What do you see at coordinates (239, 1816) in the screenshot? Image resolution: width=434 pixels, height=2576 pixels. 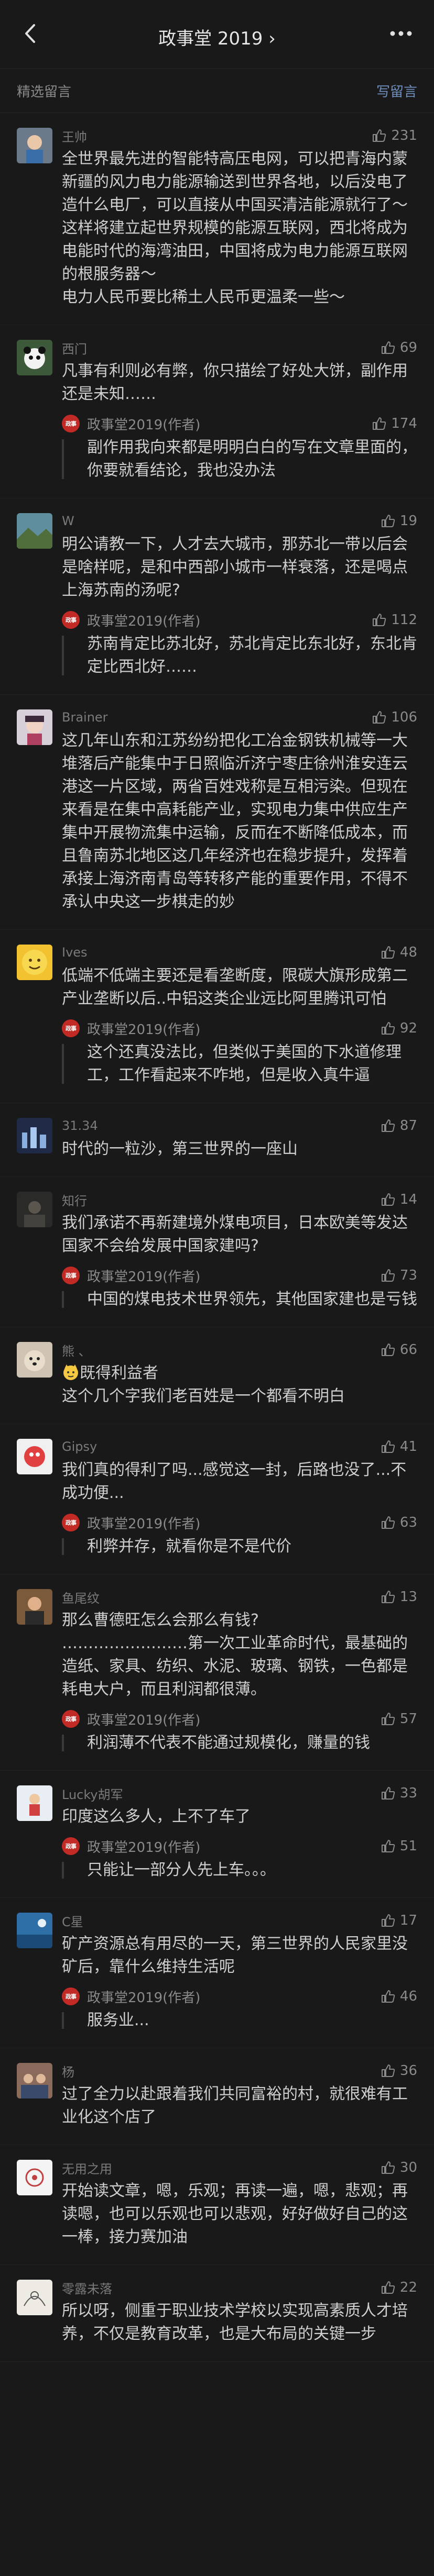 I see `comment-text: 印度这么多人，上不了车了` at bounding box center [239, 1816].